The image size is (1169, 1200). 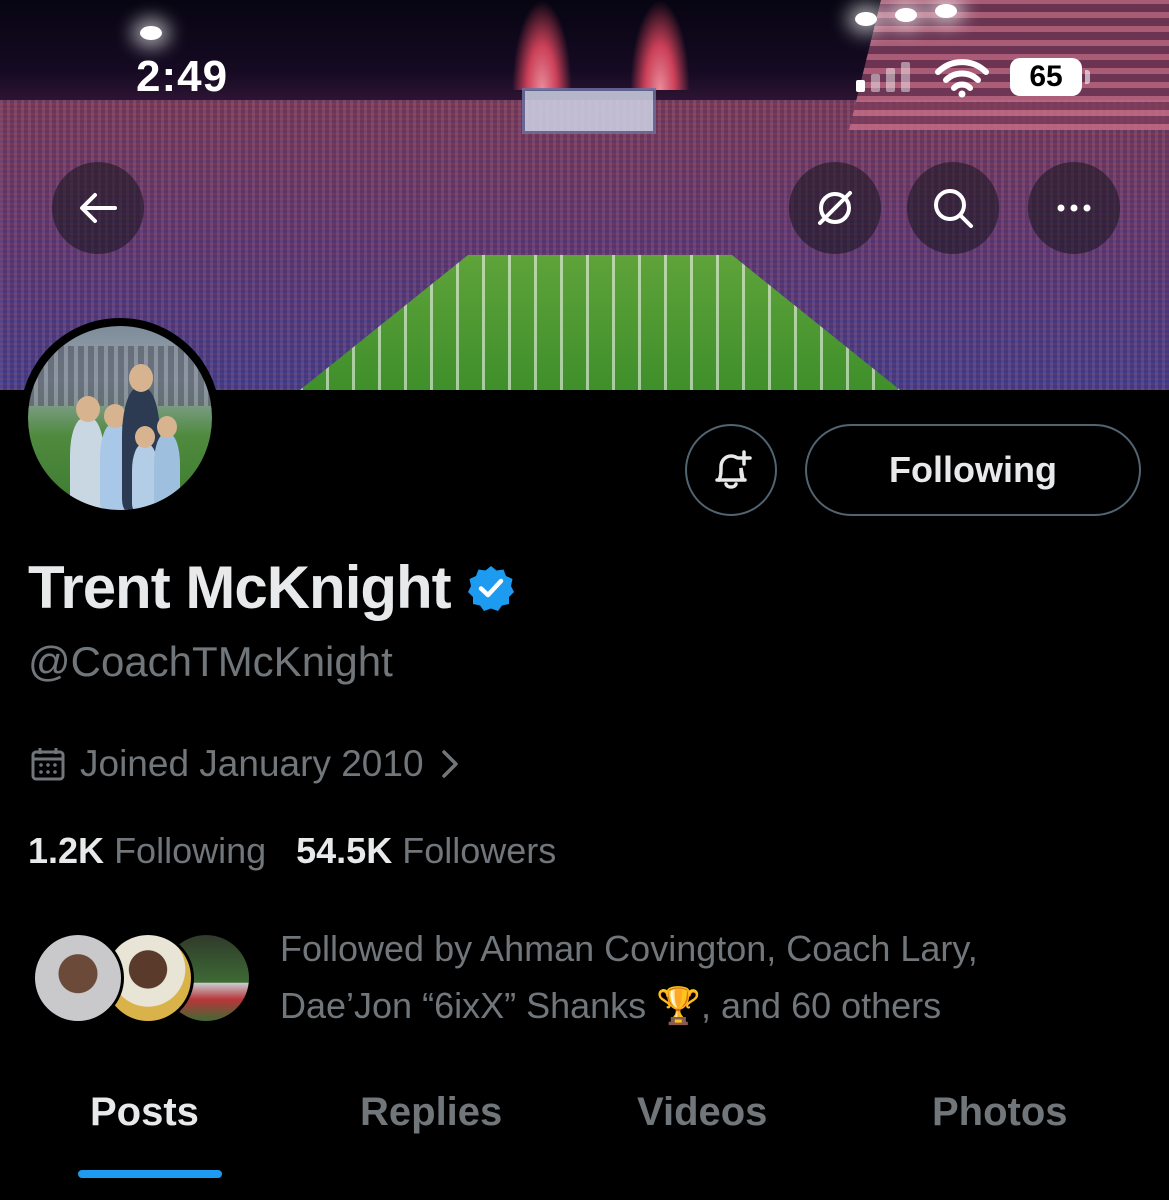 What do you see at coordinates (1087, 77) in the screenshot?
I see `battery-cap` at bounding box center [1087, 77].